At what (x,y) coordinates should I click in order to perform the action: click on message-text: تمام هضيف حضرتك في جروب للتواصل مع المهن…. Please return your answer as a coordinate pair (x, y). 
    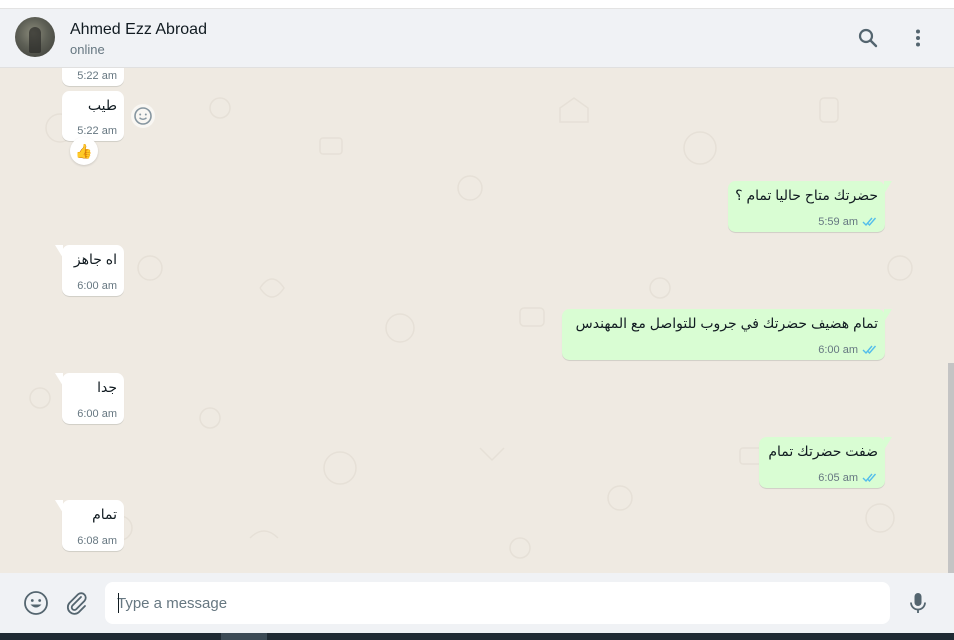
    Looking at the image, I should click on (726, 323).